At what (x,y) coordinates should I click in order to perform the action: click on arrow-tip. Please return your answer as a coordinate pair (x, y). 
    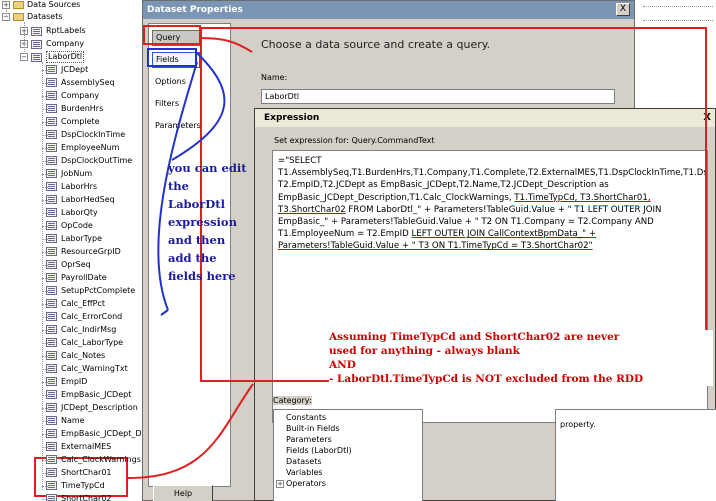
    Looking at the image, I should click on (164, 312).